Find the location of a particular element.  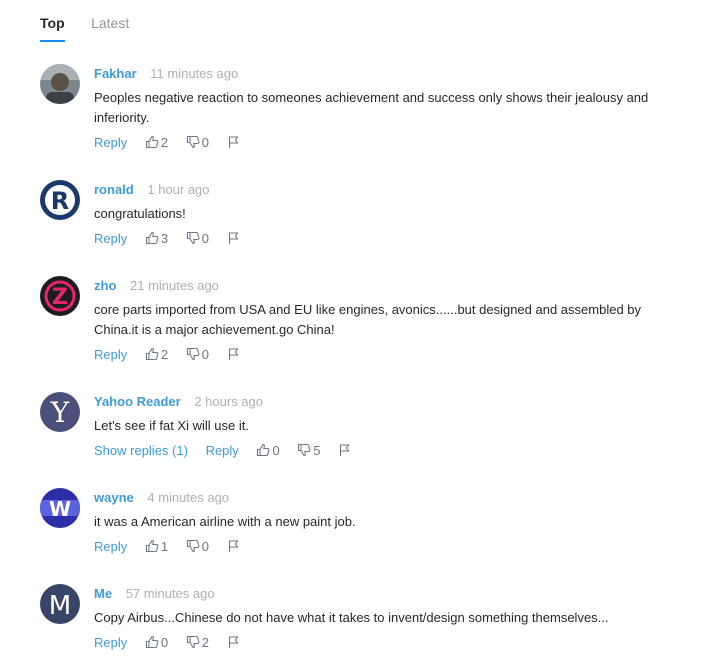

comment-actions: Show replies (1) Reply 0 5 is located at coordinates (384, 451).